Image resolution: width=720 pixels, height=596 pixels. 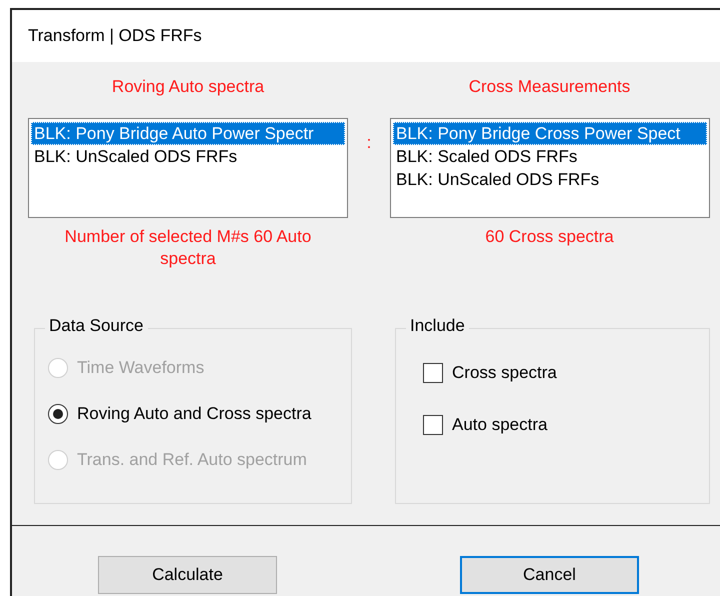 I want to click on list-item: BLK: Pony Bridge Cross Power Spect, so click(x=550, y=133).